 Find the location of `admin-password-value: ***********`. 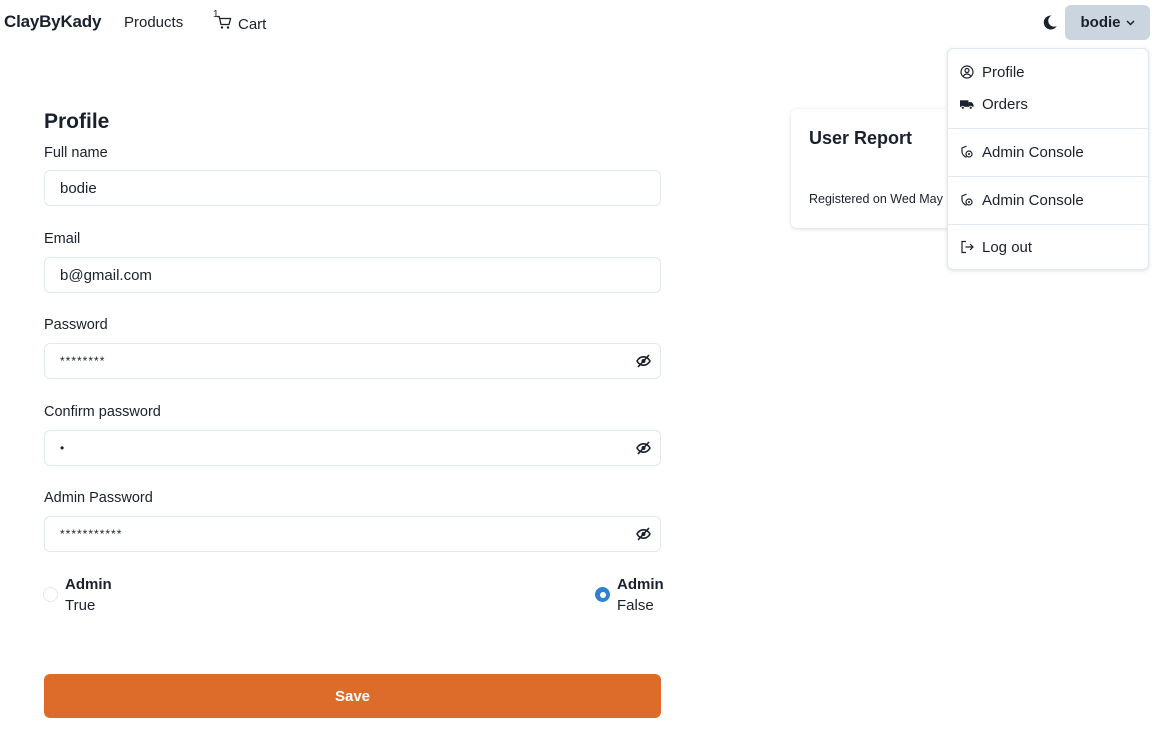

admin-password-value: *********** is located at coordinates (91, 534).